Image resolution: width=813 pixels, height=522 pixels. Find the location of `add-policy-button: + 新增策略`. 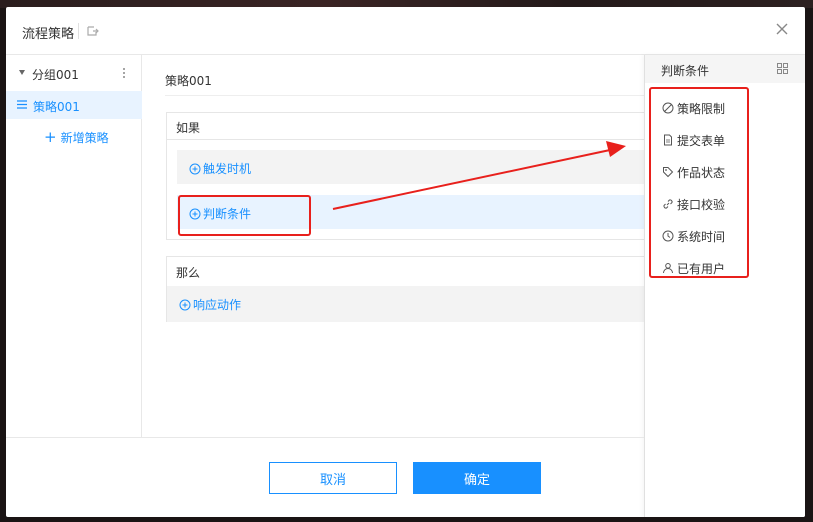

add-policy-button: + 新增策略 is located at coordinates (76, 137).